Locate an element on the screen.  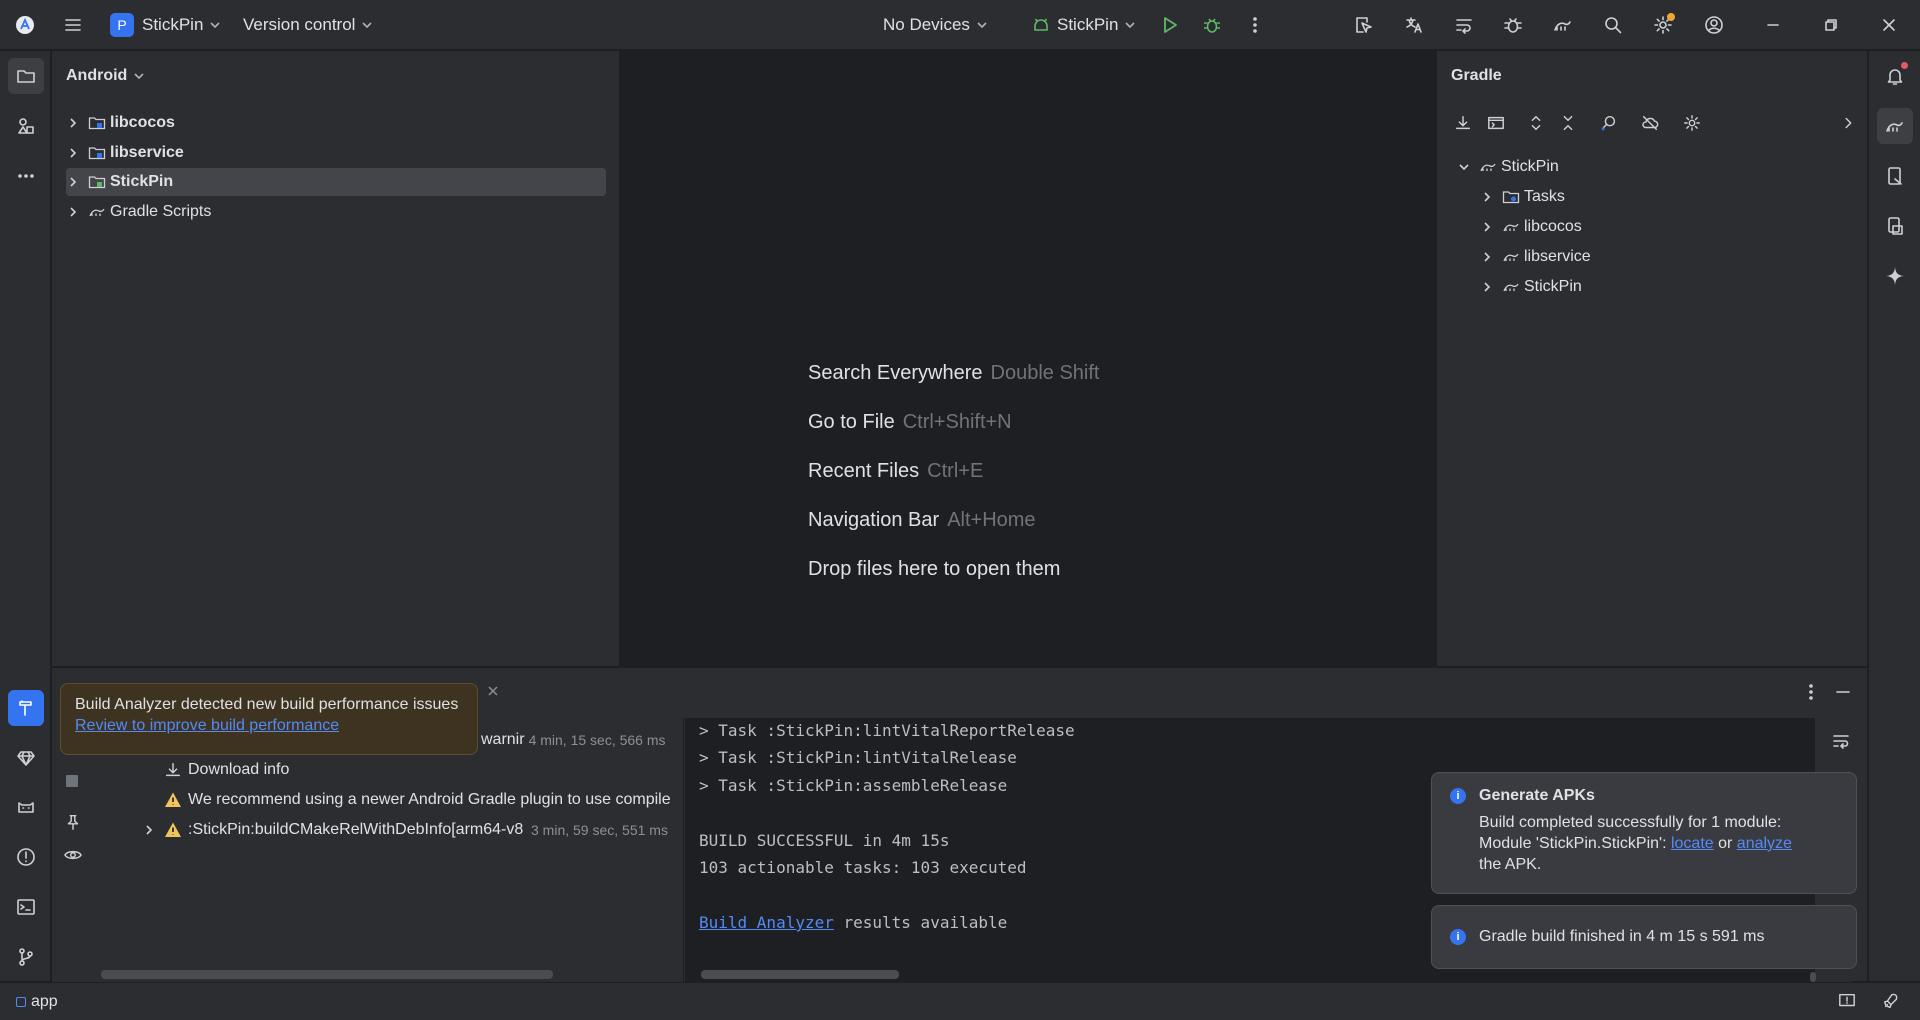
chevron-down-icon is located at coordinates (139, 76).